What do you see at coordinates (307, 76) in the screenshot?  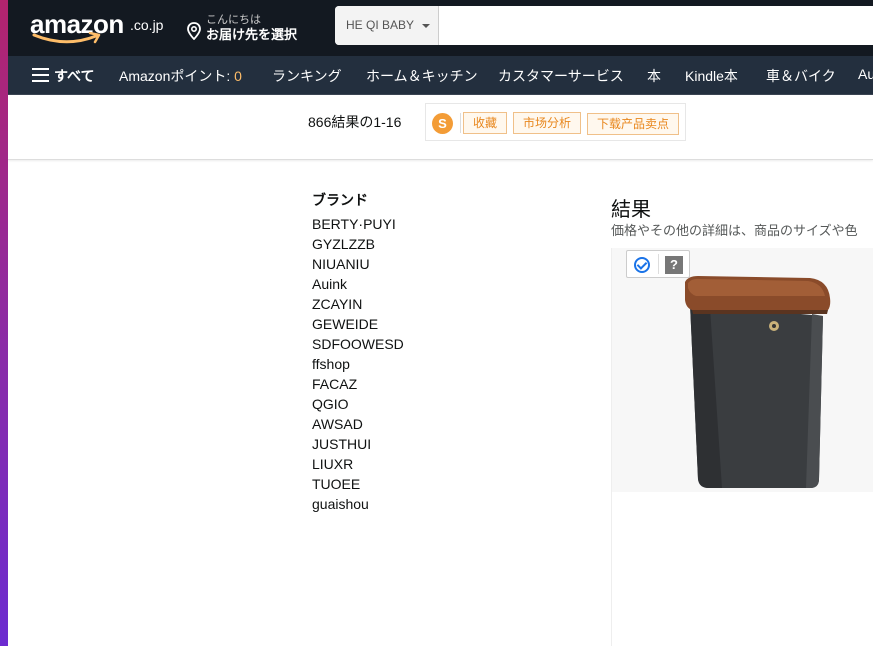 I see `nav-ranking: ランキング` at bounding box center [307, 76].